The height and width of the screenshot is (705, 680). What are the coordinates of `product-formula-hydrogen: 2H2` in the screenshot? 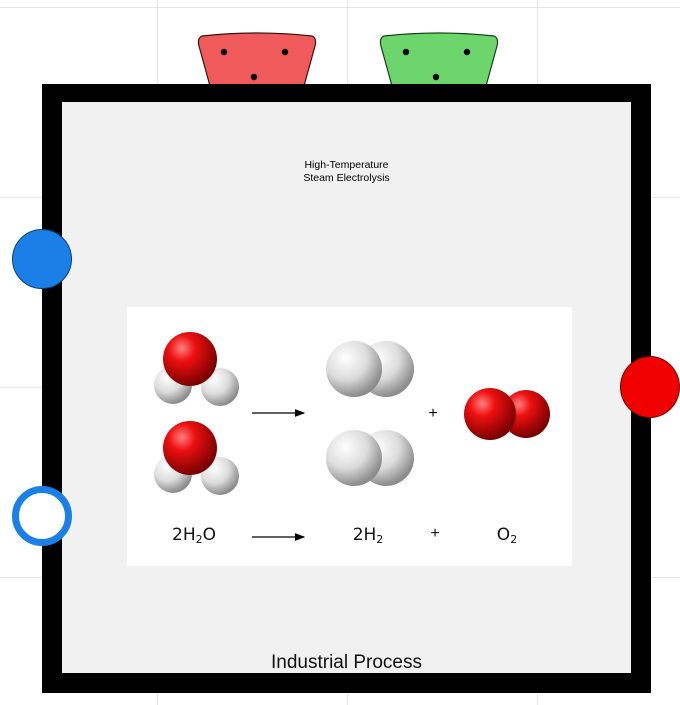 It's located at (368, 535).